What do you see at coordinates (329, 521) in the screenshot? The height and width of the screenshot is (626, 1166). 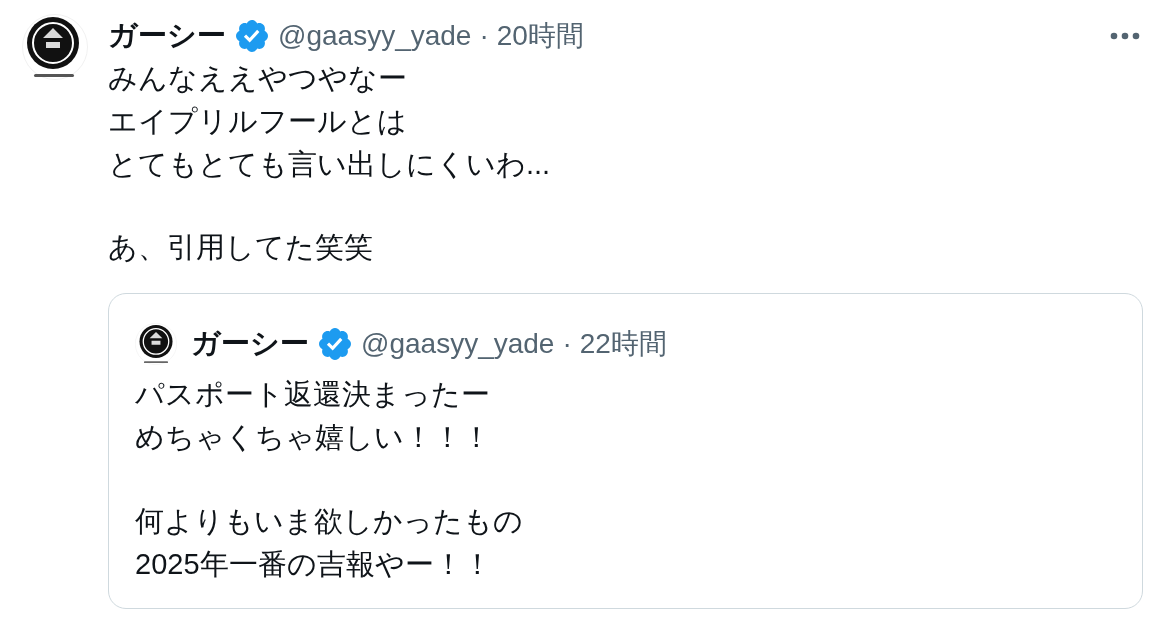 I see `tweet-text: 何よりもいま欲しかったもの` at bounding box center [329, 521].